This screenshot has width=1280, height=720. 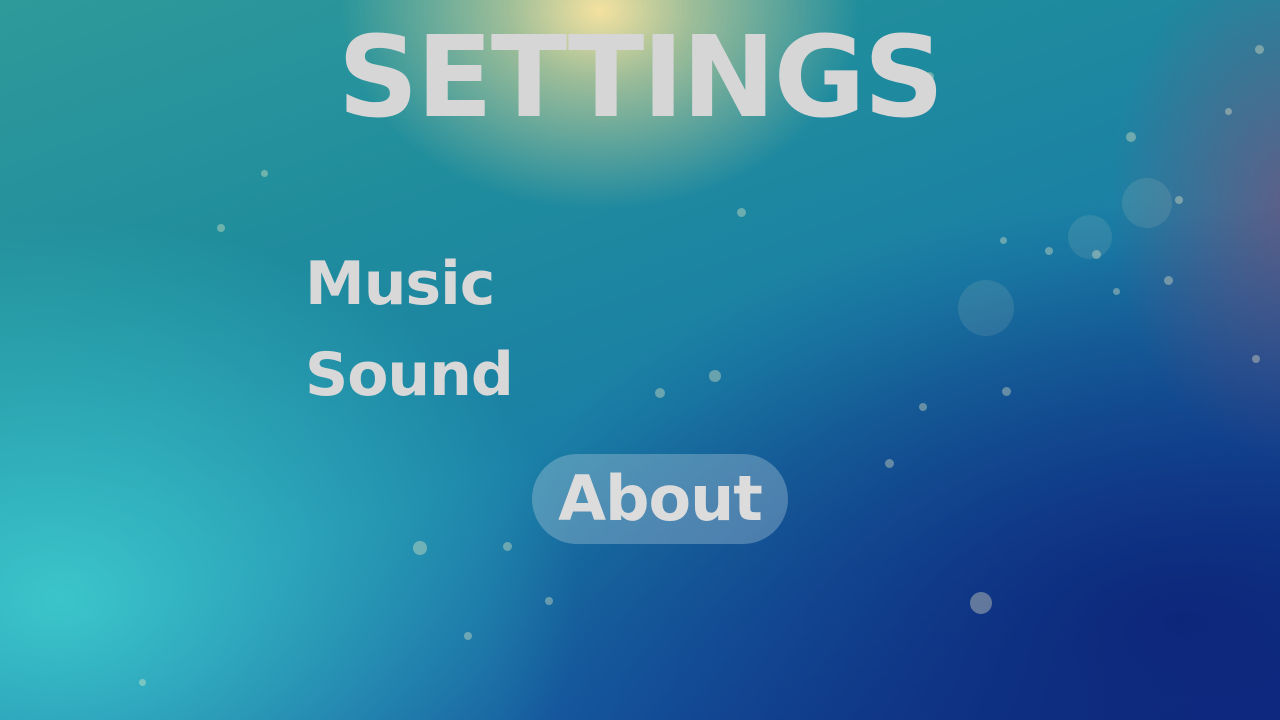 I want to click on about-button-label: About, so click(x=660, y=498).